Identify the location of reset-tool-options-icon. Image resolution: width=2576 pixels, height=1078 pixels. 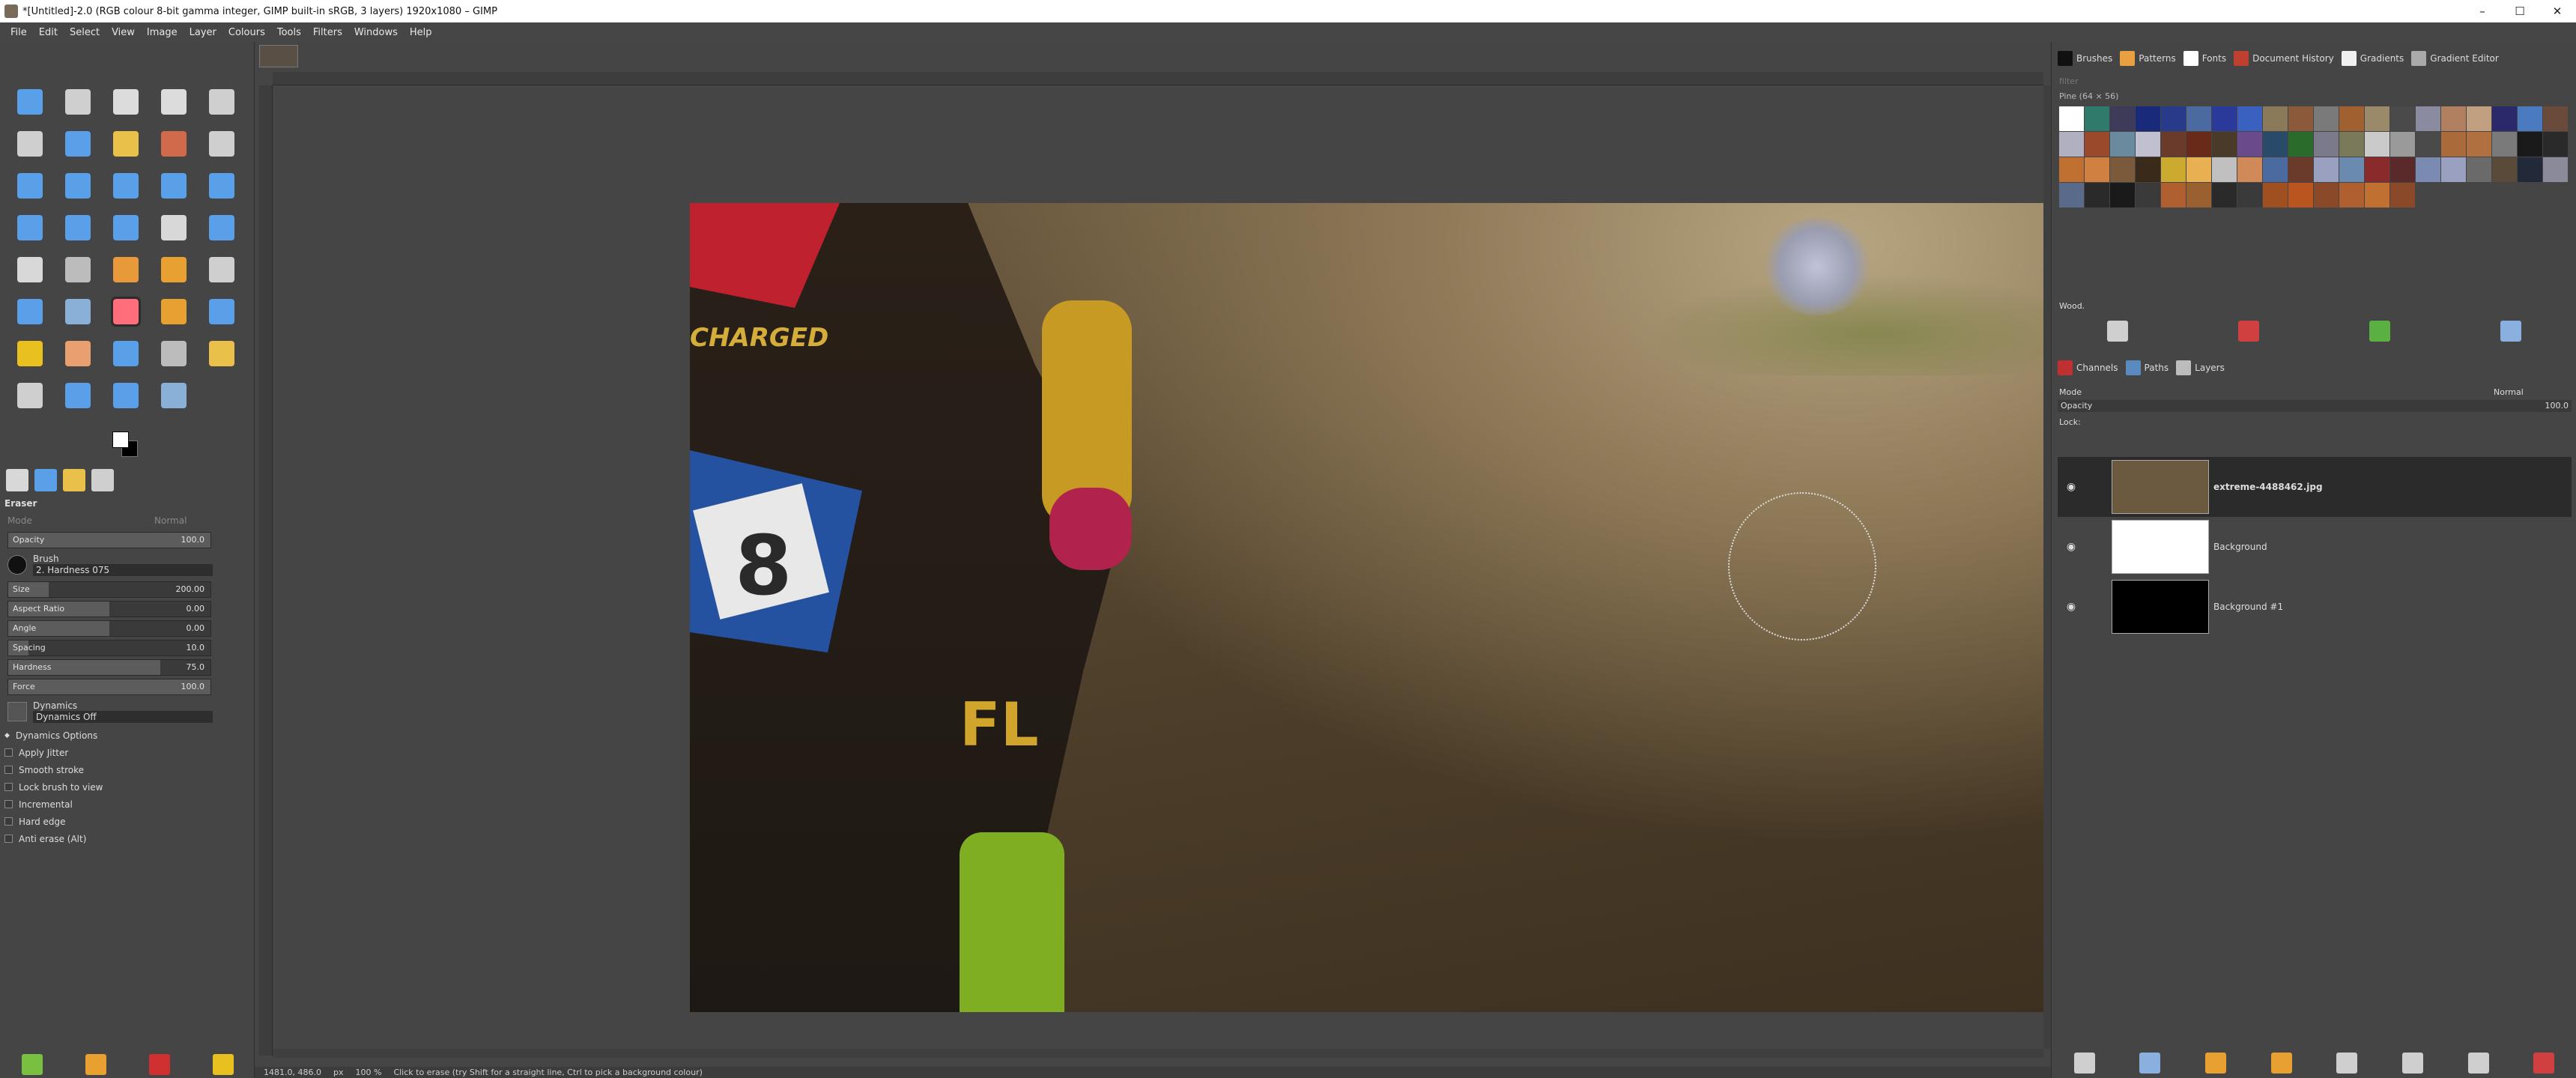
(223, 1064).